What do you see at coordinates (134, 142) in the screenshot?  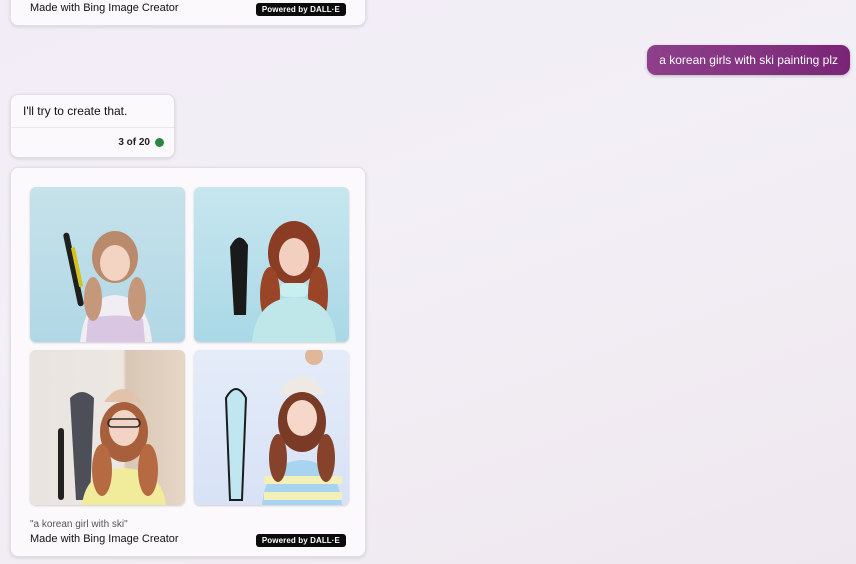 I see `turn-counter: 3 of 20` at bounding box center [134, 142].